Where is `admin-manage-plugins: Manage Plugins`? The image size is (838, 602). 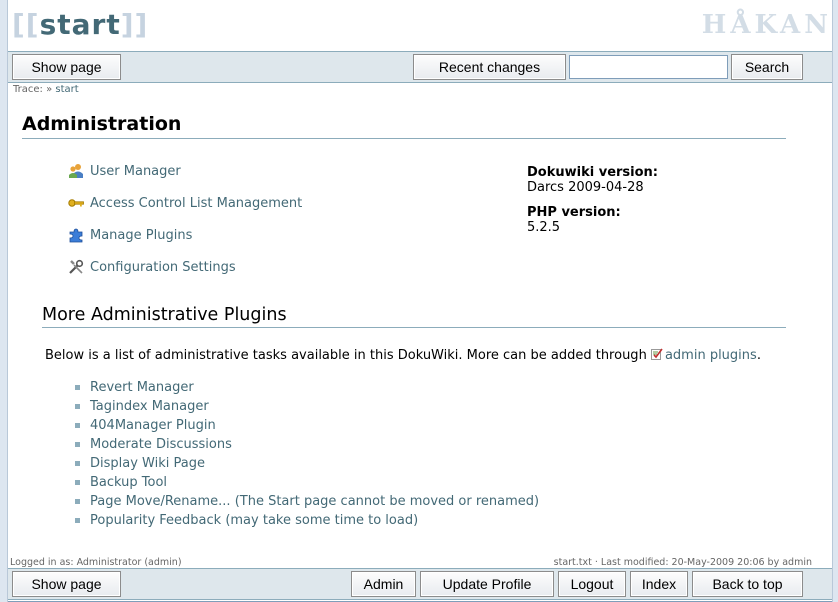 admin-manage-plugins: Manage Plugins is located at coordinates (130, 235).